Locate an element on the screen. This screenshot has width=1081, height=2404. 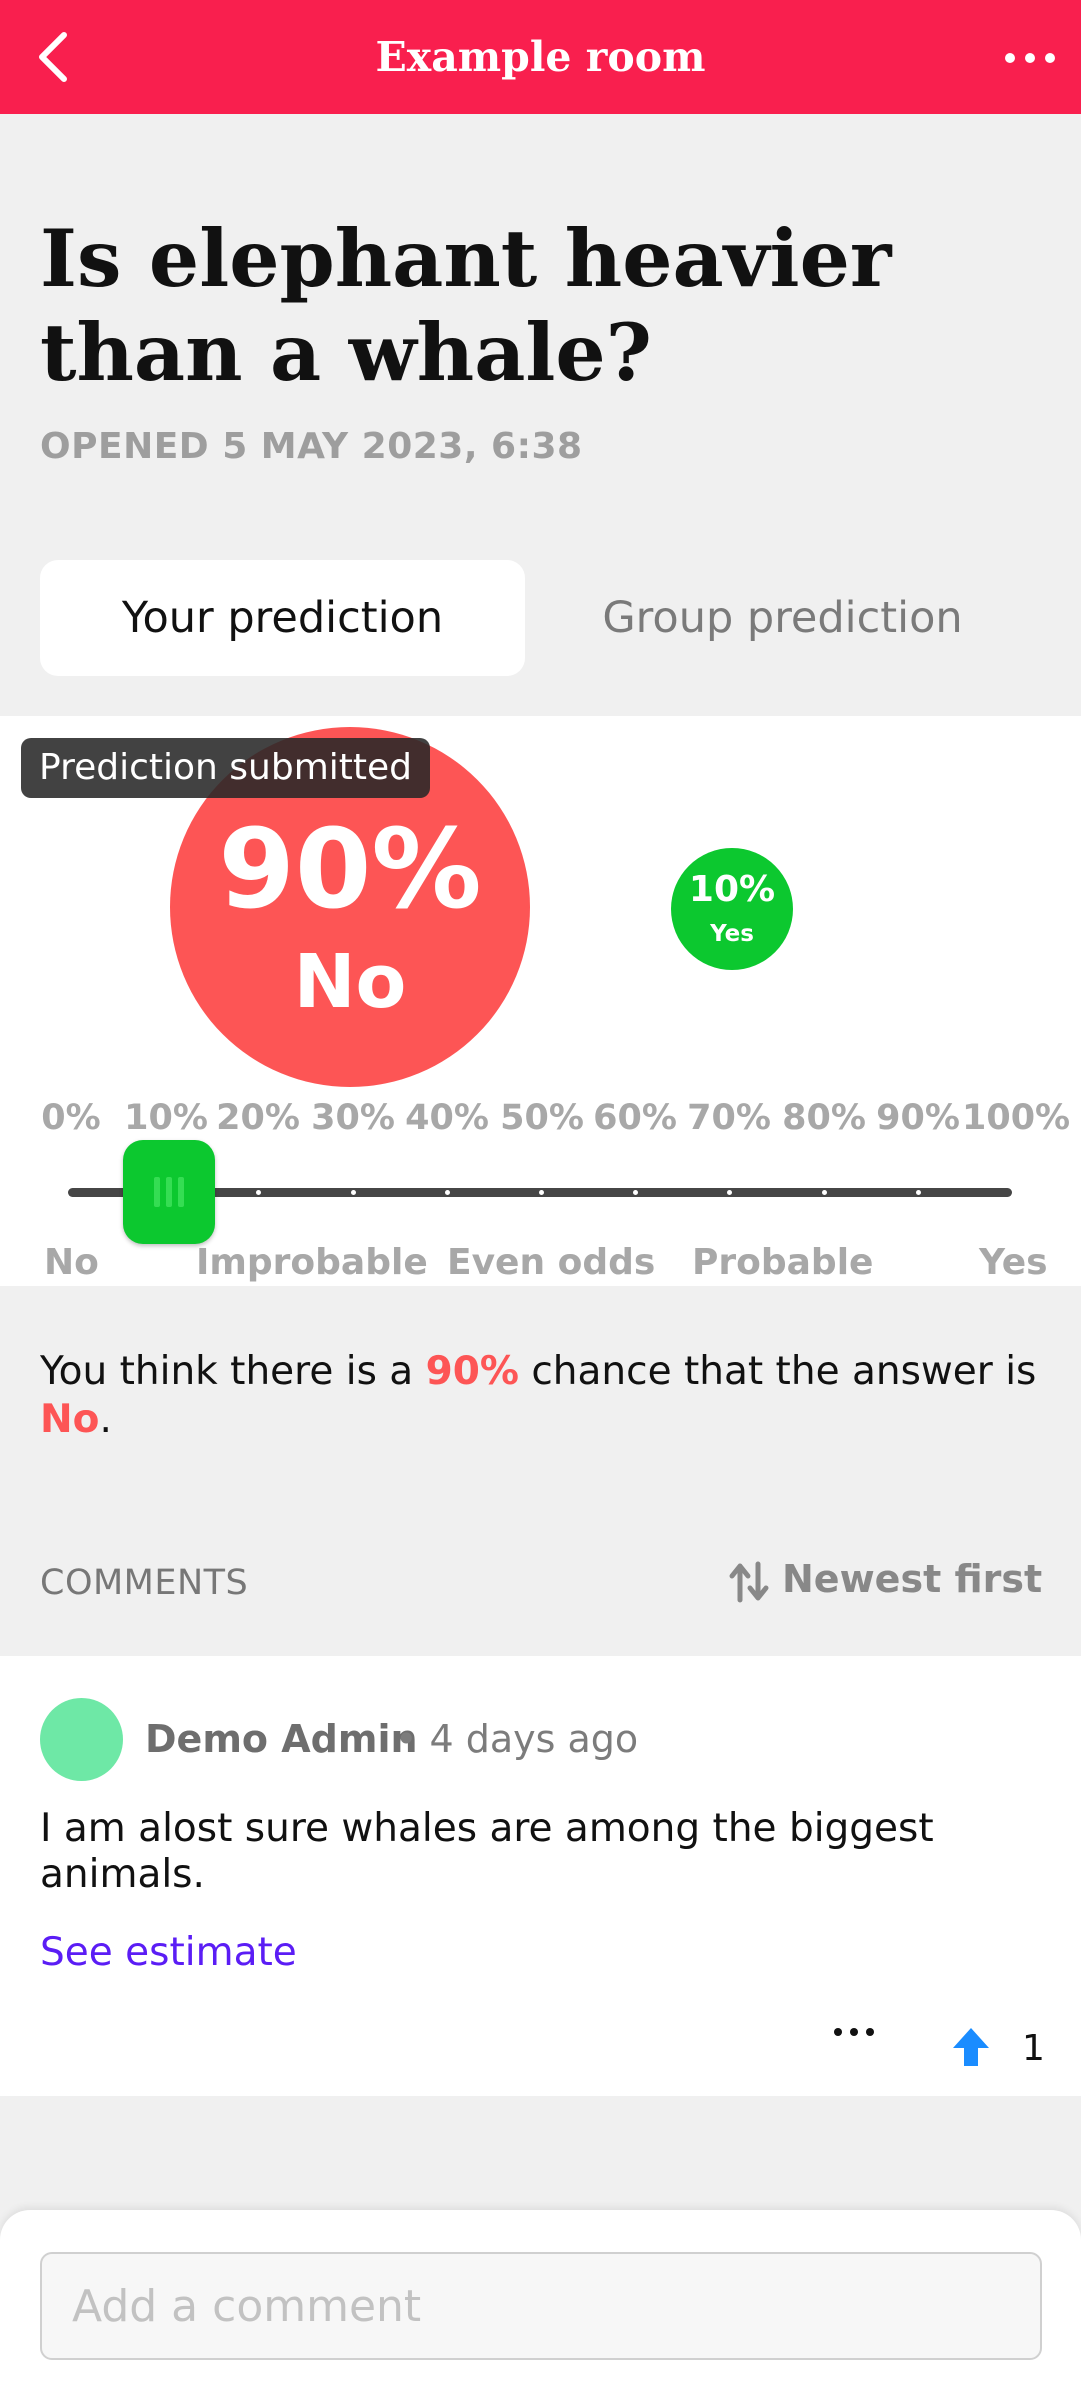
more-options-icon is located at coordinates (1030, 57).